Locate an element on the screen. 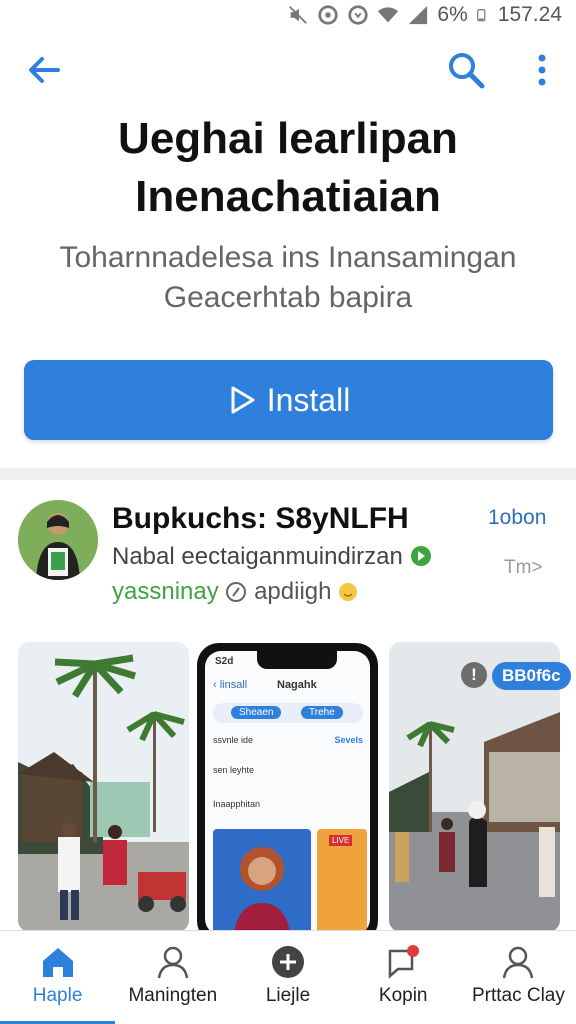 The height and width of the screenshot is (1024, 576). nav-item-people: Maningten is located at coordinates (172, 977).